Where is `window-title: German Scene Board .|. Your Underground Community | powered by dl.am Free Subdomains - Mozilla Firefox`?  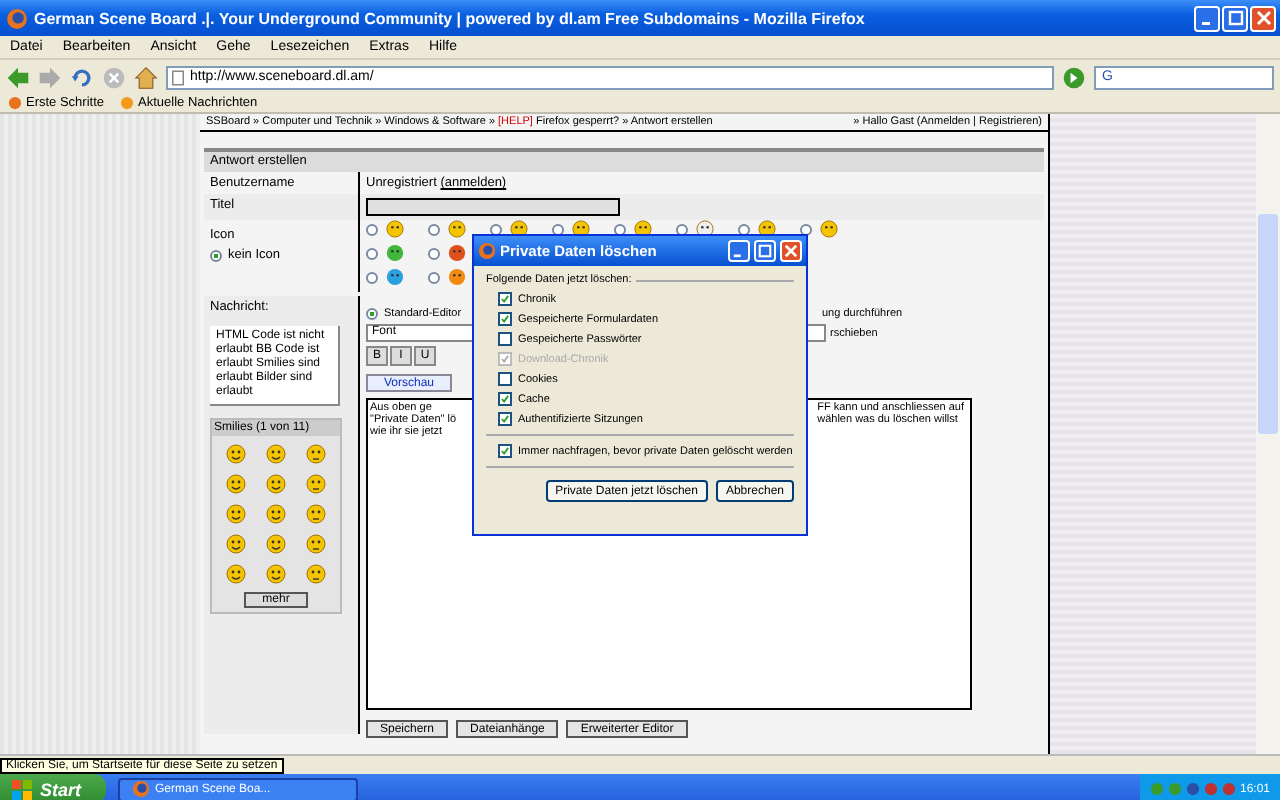 window-title: German Scene Board .|. Your Underground Community | powered by dl.am Free Subdomains - Mozilla Firefox is located at coordinates (450, 18).